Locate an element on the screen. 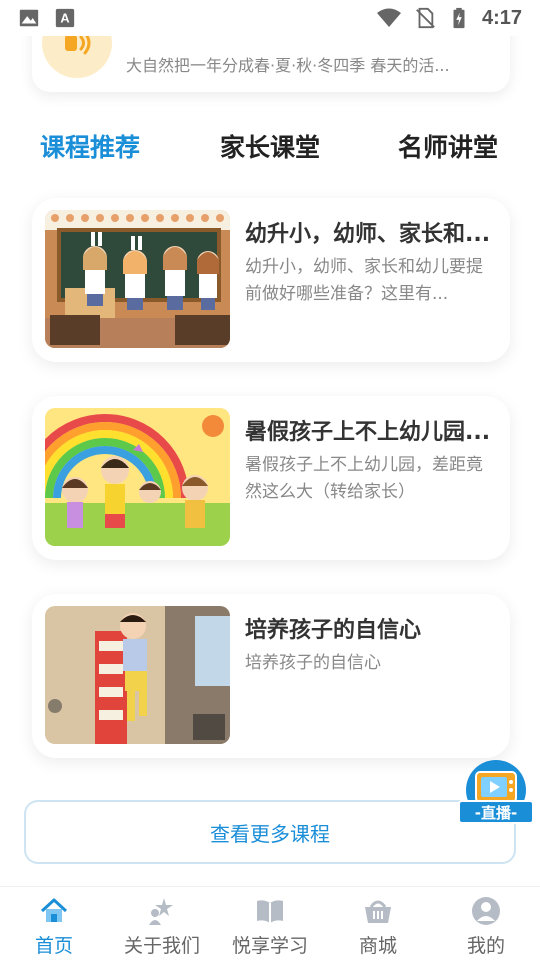 This screenshot has height=960, width=540. no-sim-icon is located at coordinates (425, 18).